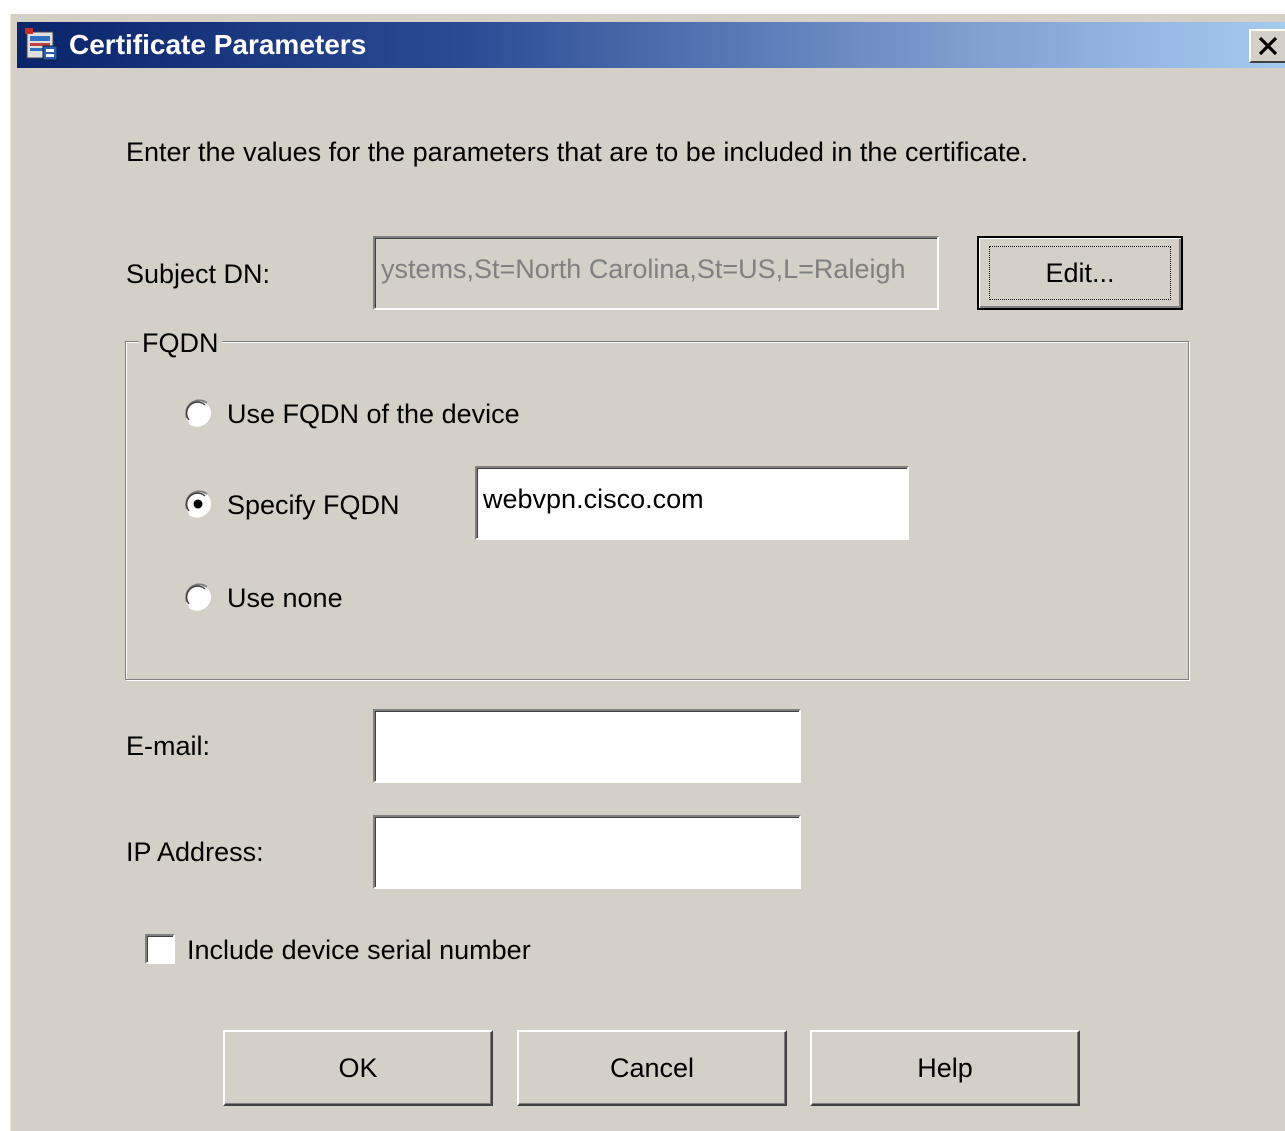 The width and height of the screenshot is (1285, 1131). What do you see at coordinates (195, 852) in the screenshot?
I see `ip-address-label: IP Address:` at bounding box center [195, 852].